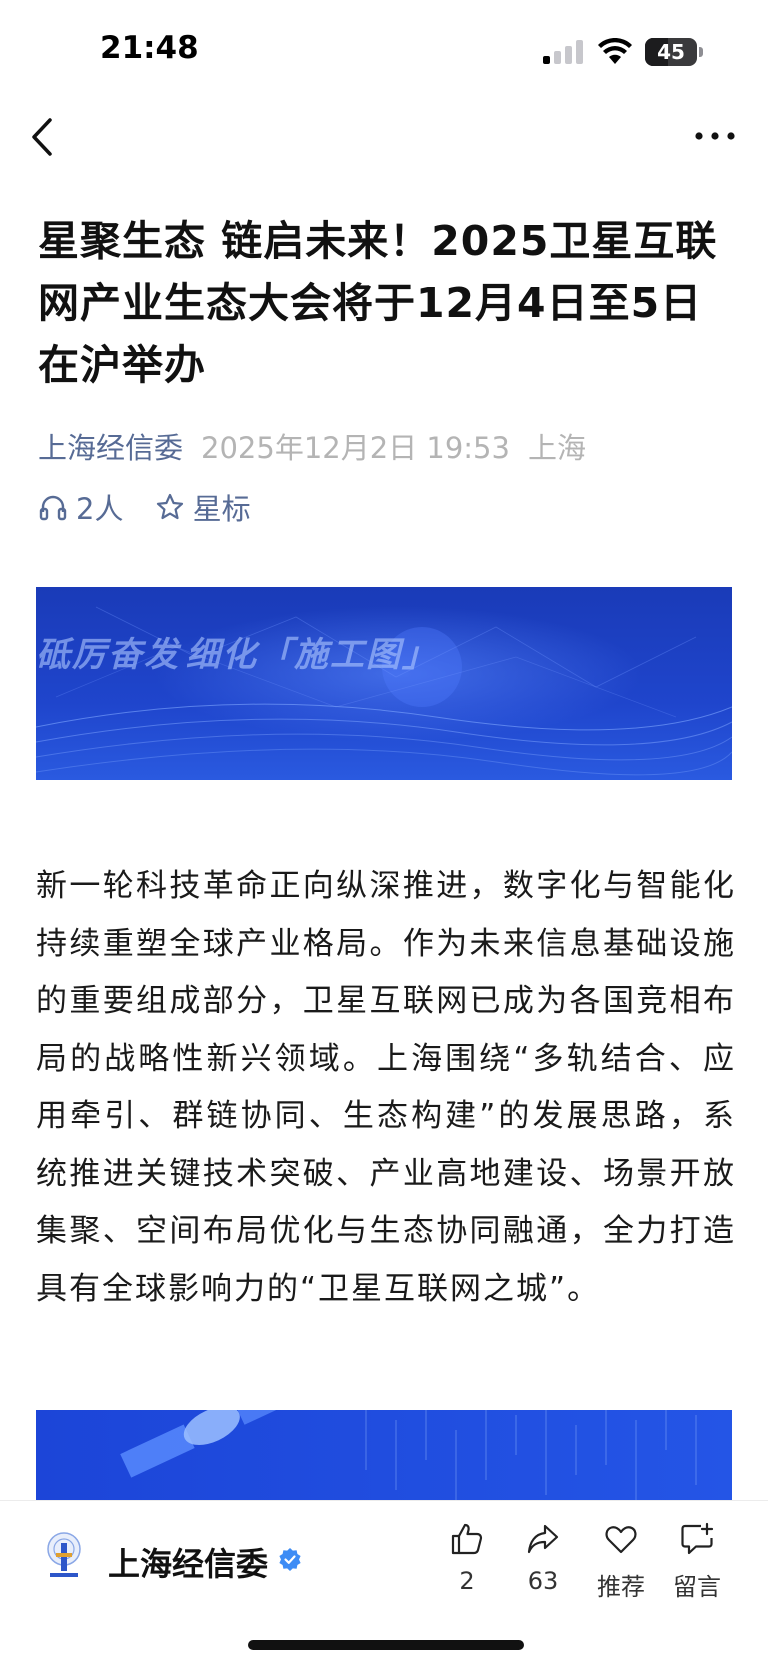 The height and width of the screenshot is (1666, 768). I want to click on article-meta: 上海经信委 2025年12月2日 19:53 上海, so click(312, 446).